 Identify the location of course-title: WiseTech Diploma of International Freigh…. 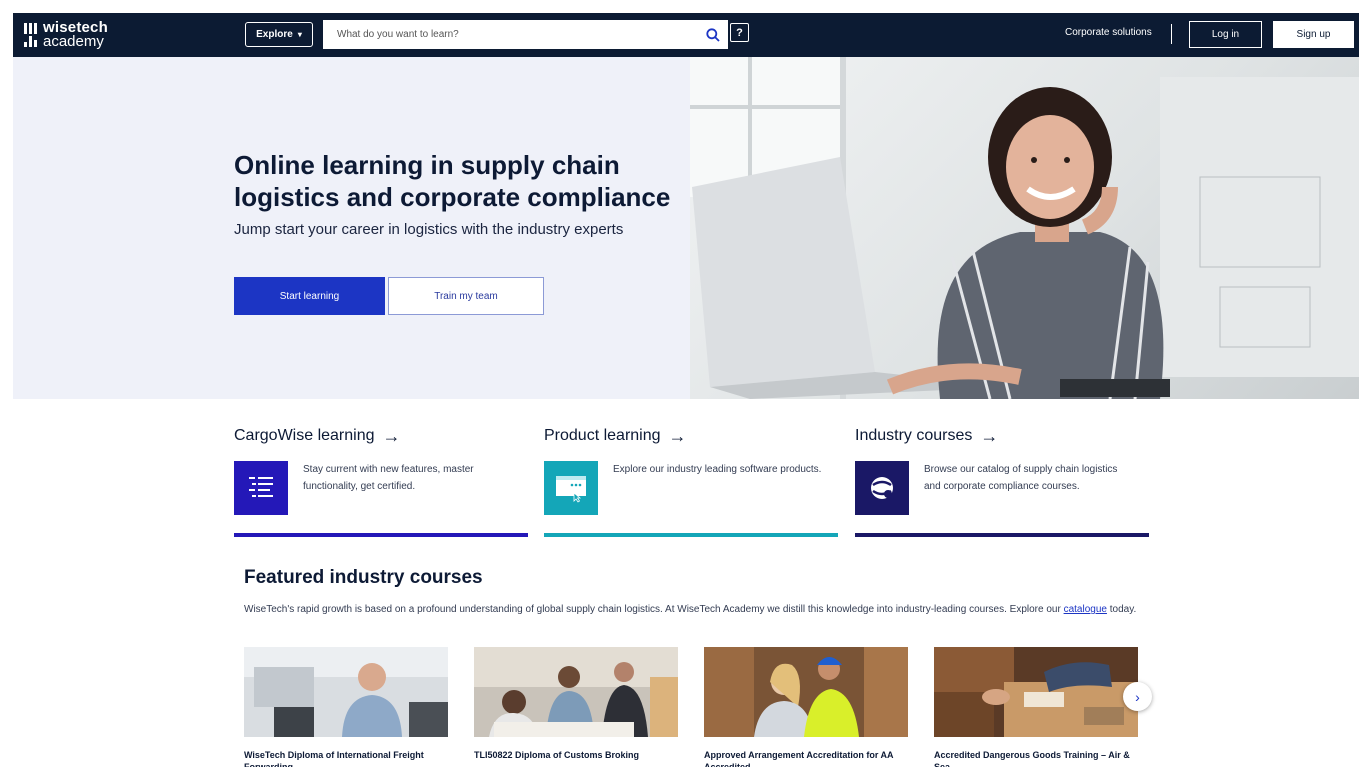
(346, 758).